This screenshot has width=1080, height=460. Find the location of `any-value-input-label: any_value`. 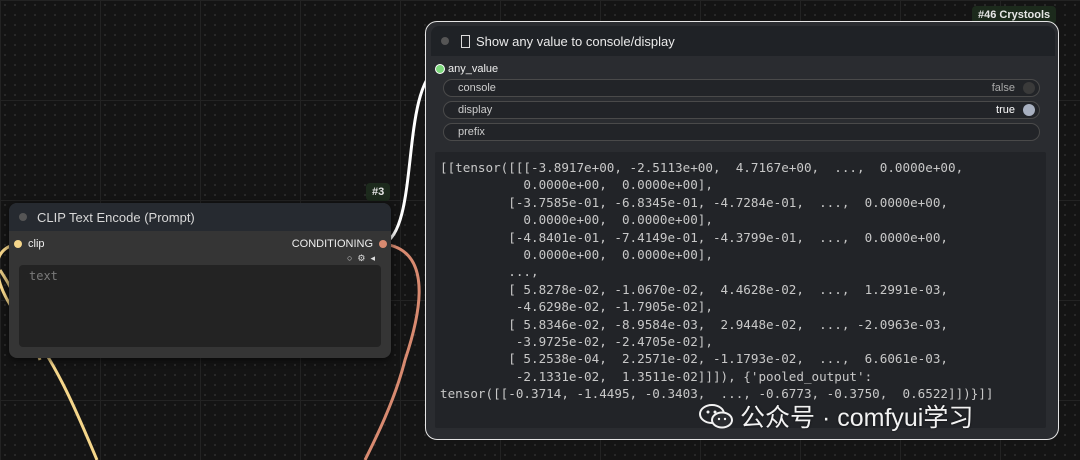

any-value-input-label: any_value is located at coordinates (473, 69).